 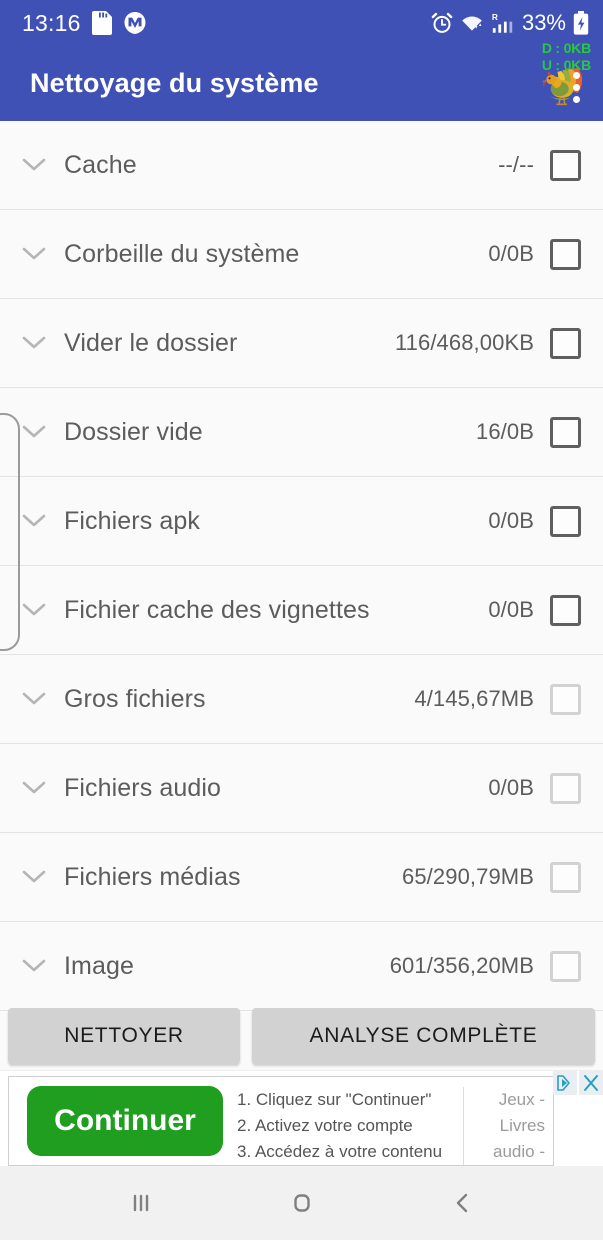 What do you see at coordinates (152, 876) in the screenshot?
I see `row-label: Fichiers médias` at bounding box center [152, 876].